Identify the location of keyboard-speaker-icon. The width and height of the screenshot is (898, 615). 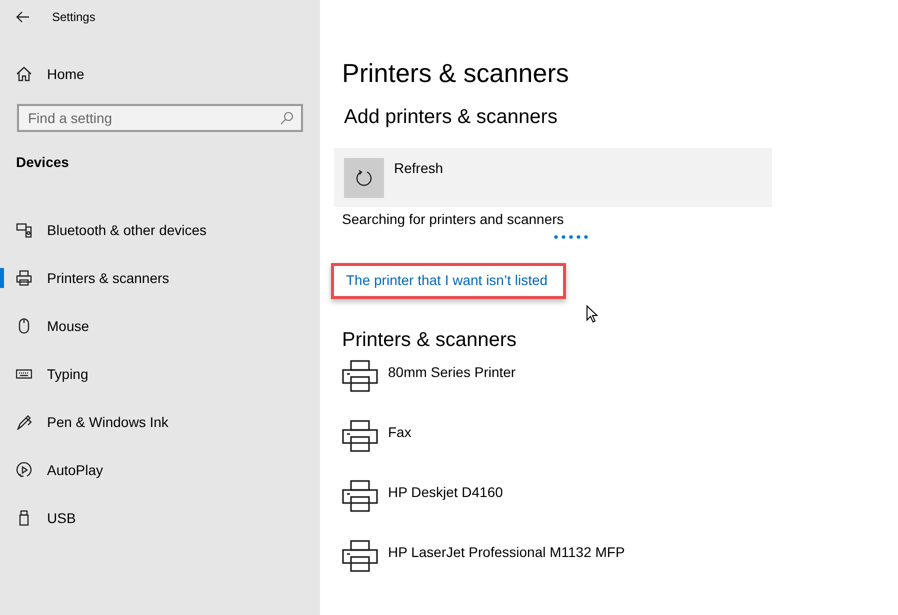
(24, 230).